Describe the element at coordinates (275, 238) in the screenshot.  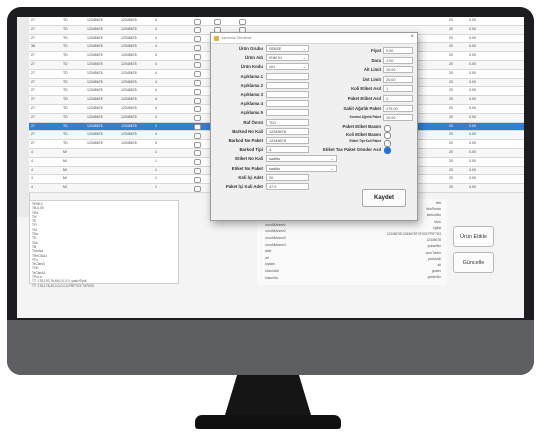
I see `field-label: urunAltAnme3` at that location.